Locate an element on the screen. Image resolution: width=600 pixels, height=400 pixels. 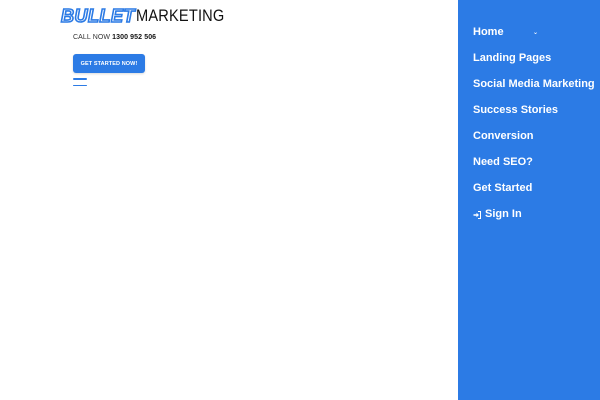
call-now: CALL NOW 1300 952 506 is located at coordinates (114, 37).